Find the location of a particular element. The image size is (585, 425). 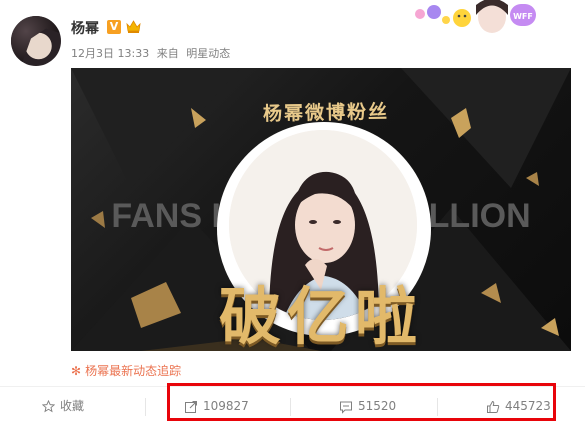

post-meta: 12月3日 13:33 来自 明星动态 is located at coordinates (152, 53).